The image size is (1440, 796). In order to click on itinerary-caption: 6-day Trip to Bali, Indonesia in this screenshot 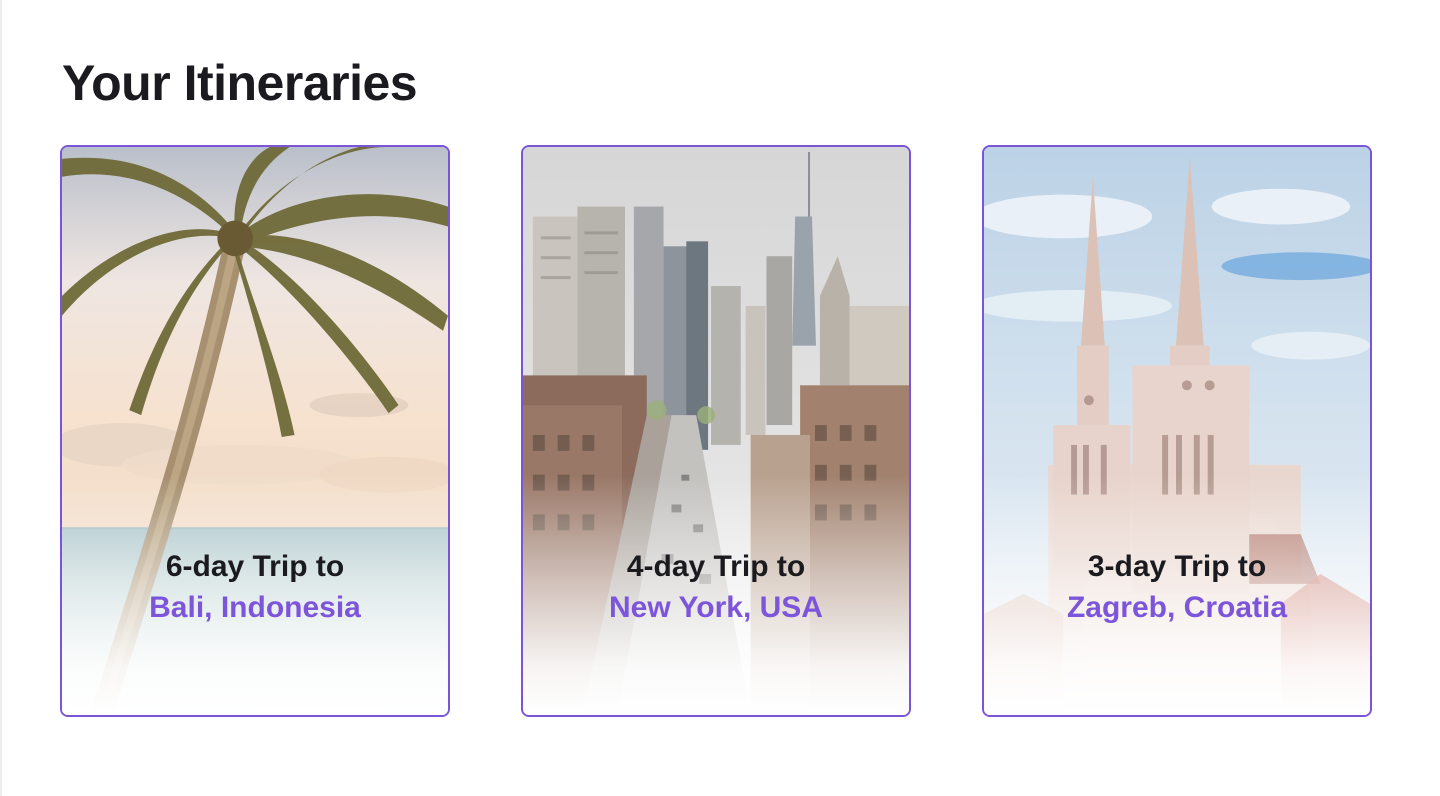, I will do `click(255, 588)`.